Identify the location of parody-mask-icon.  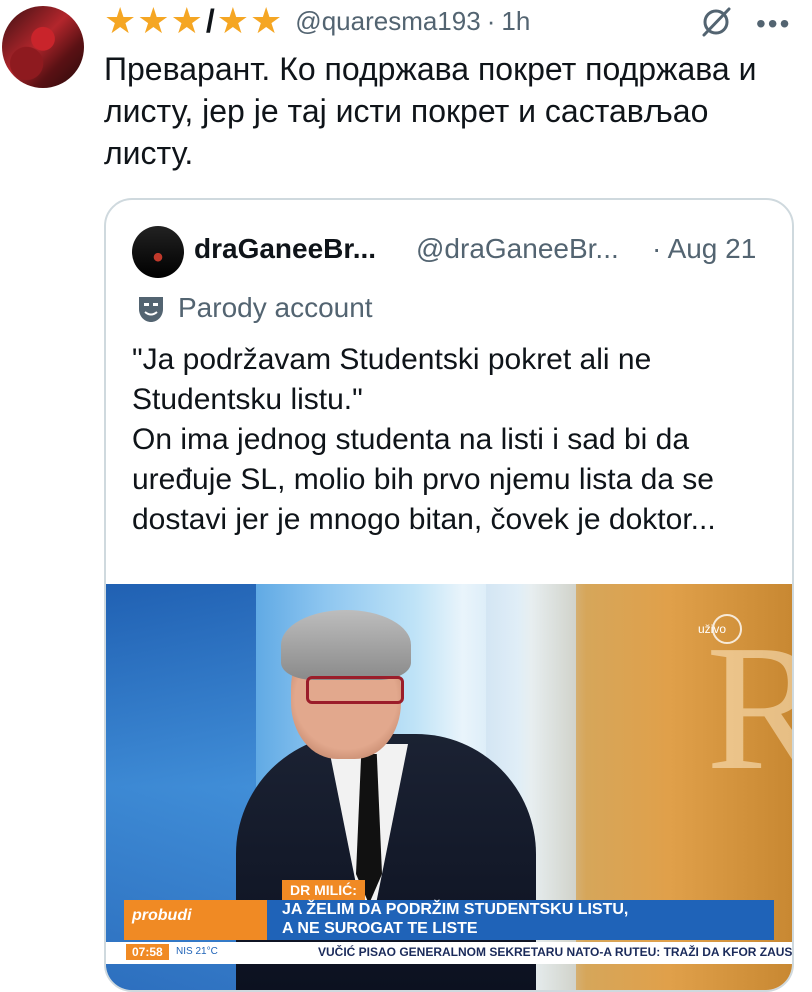
(151, 309).